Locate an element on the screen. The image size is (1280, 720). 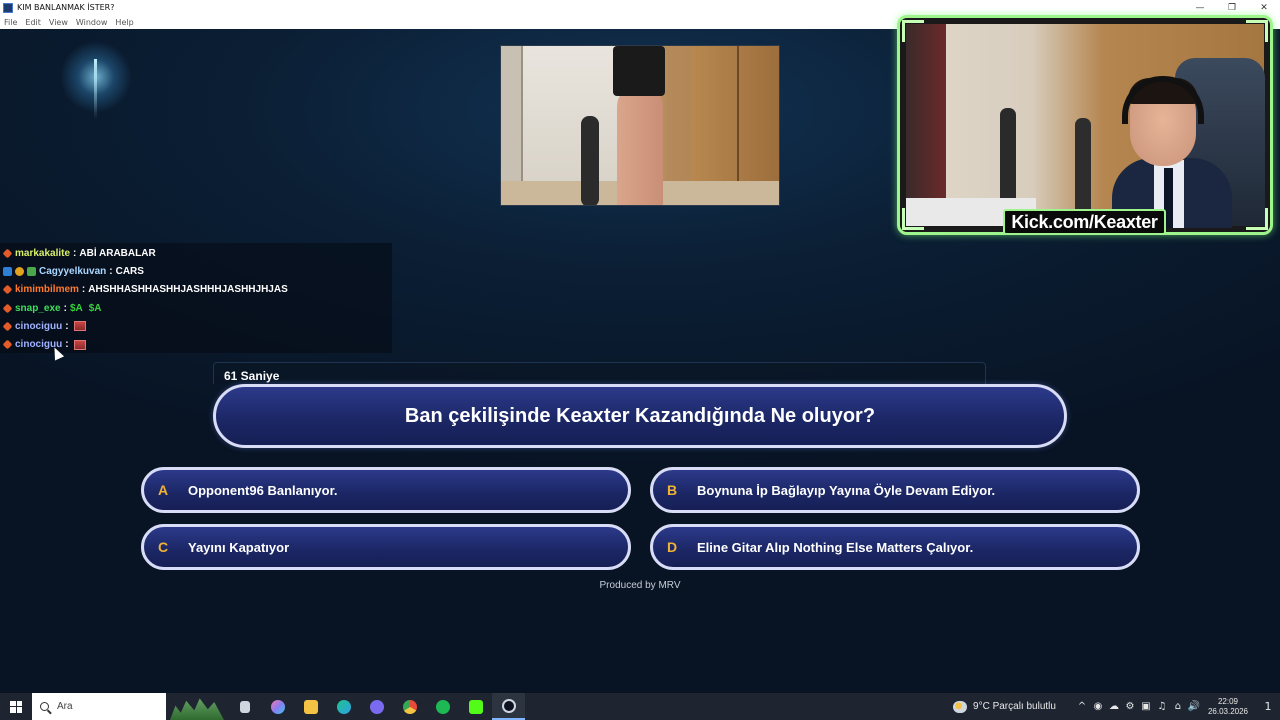
chat-message: markakalite : ABİ ARABALAR is located at coordinates (196, 253).